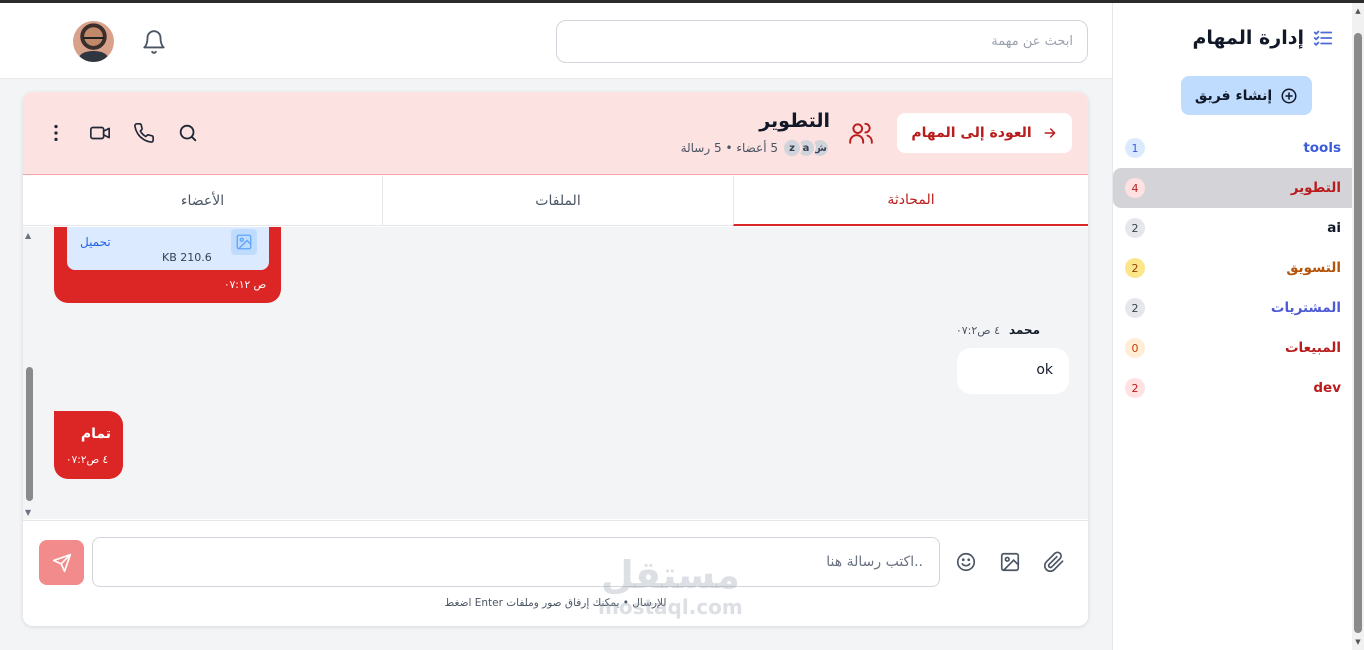 This screenshot has height=650, width=1364. I want to click on team-item-marketing: التسويق 2, so click(1233, 268).